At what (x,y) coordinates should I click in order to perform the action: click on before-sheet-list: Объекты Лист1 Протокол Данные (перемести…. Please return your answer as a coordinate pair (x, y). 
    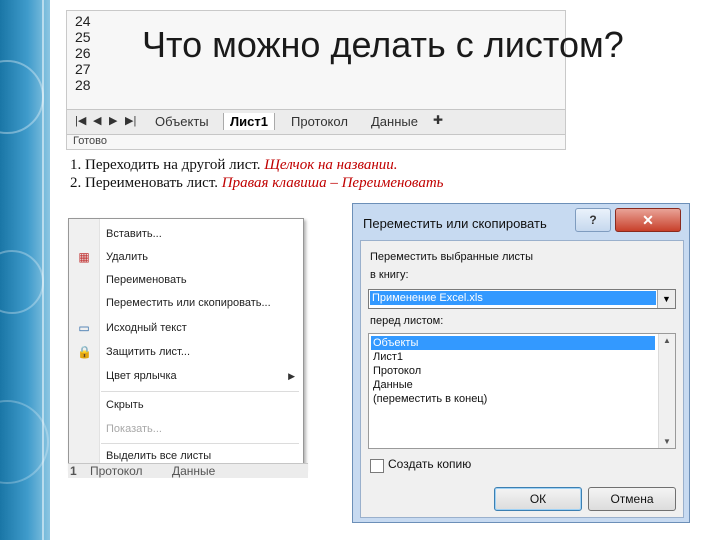
    Looking at the image, I should click on (522, 391).